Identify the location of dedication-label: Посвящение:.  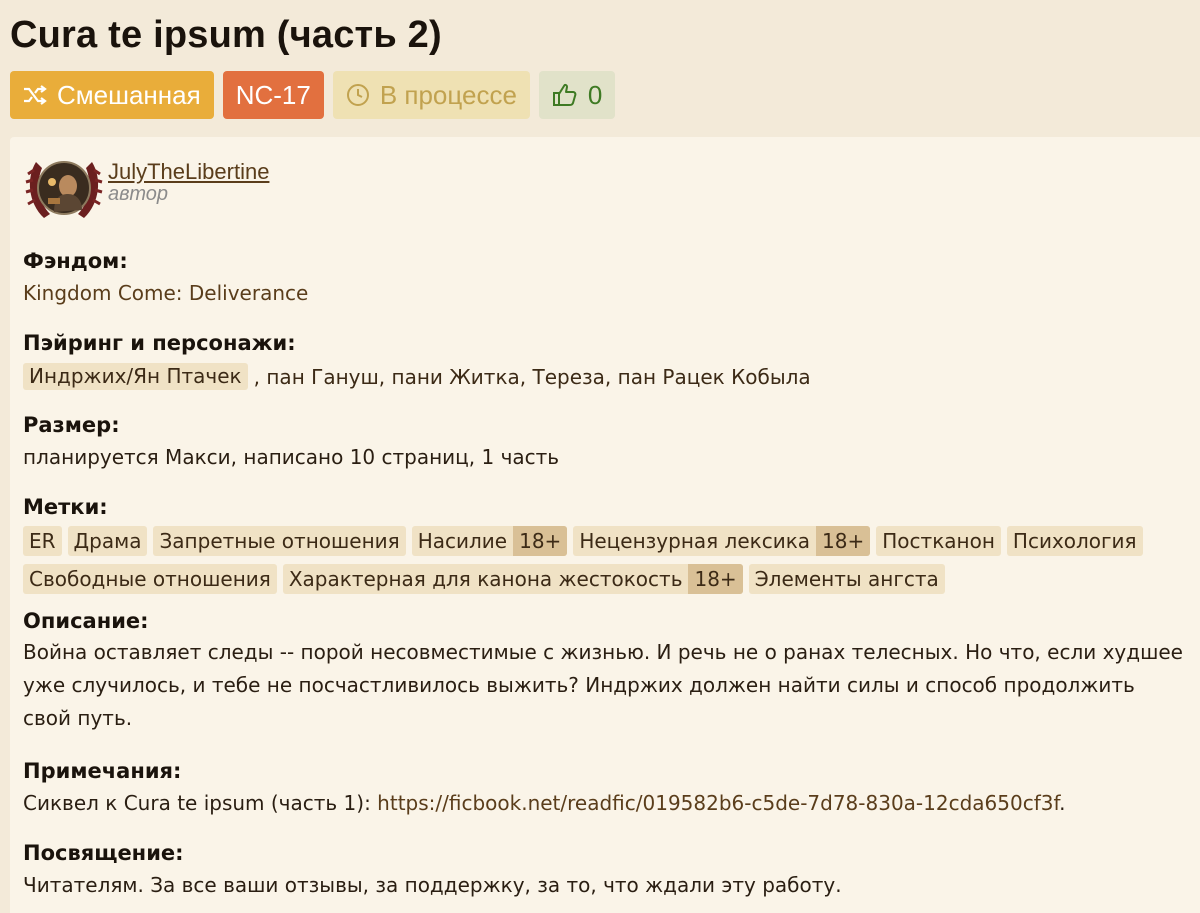
(103, 853).